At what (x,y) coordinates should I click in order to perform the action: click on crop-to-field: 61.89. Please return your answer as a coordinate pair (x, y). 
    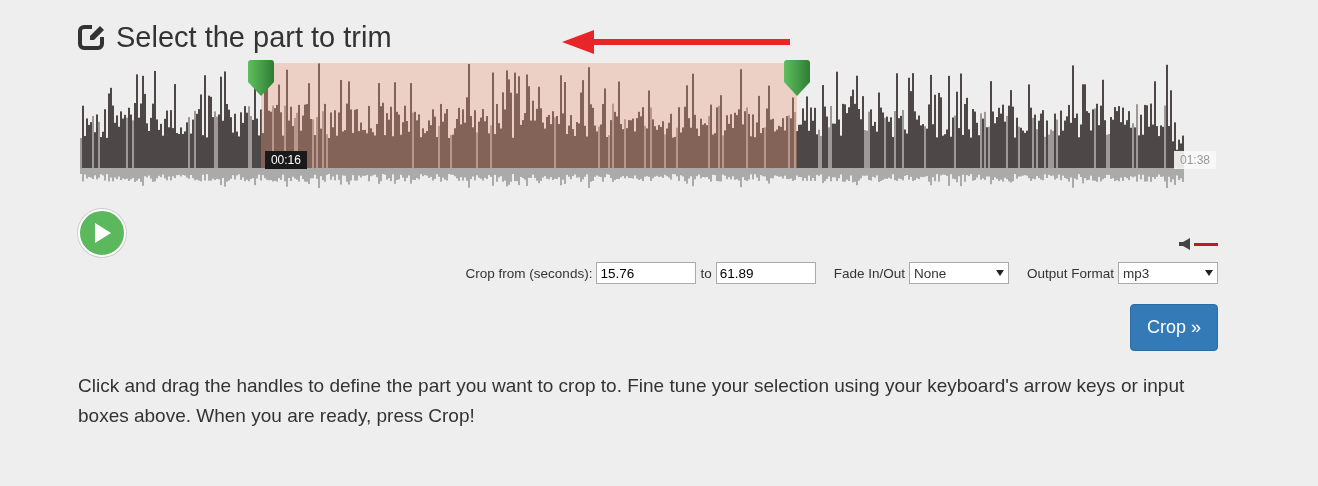
    Looking at the image, I should click on (765, 273).